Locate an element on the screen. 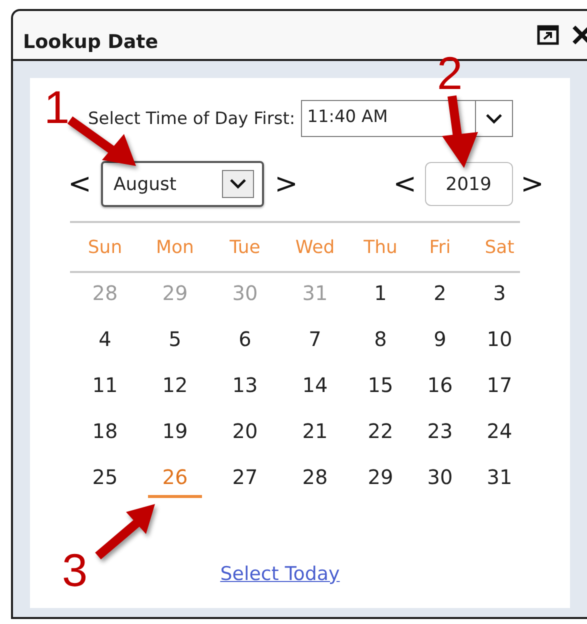 This screenshot has width=587, height=624. calendar-day: 27 is located at coordinates (245, 475).